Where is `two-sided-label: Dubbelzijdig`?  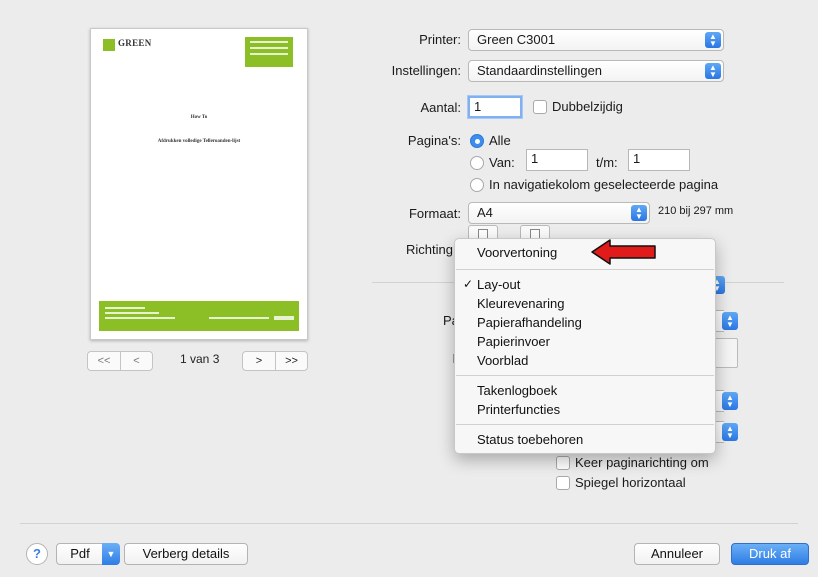 two-sided-label: Dubbelzijdig is located at coordinates (587, 106).